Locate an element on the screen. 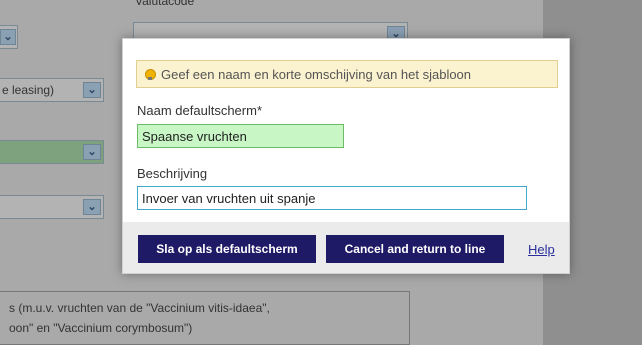 Image resolution: width=642 pixels, height=345 pixels. cancel-return-button: Cancel and return to line is located at coordinates (415, 249).